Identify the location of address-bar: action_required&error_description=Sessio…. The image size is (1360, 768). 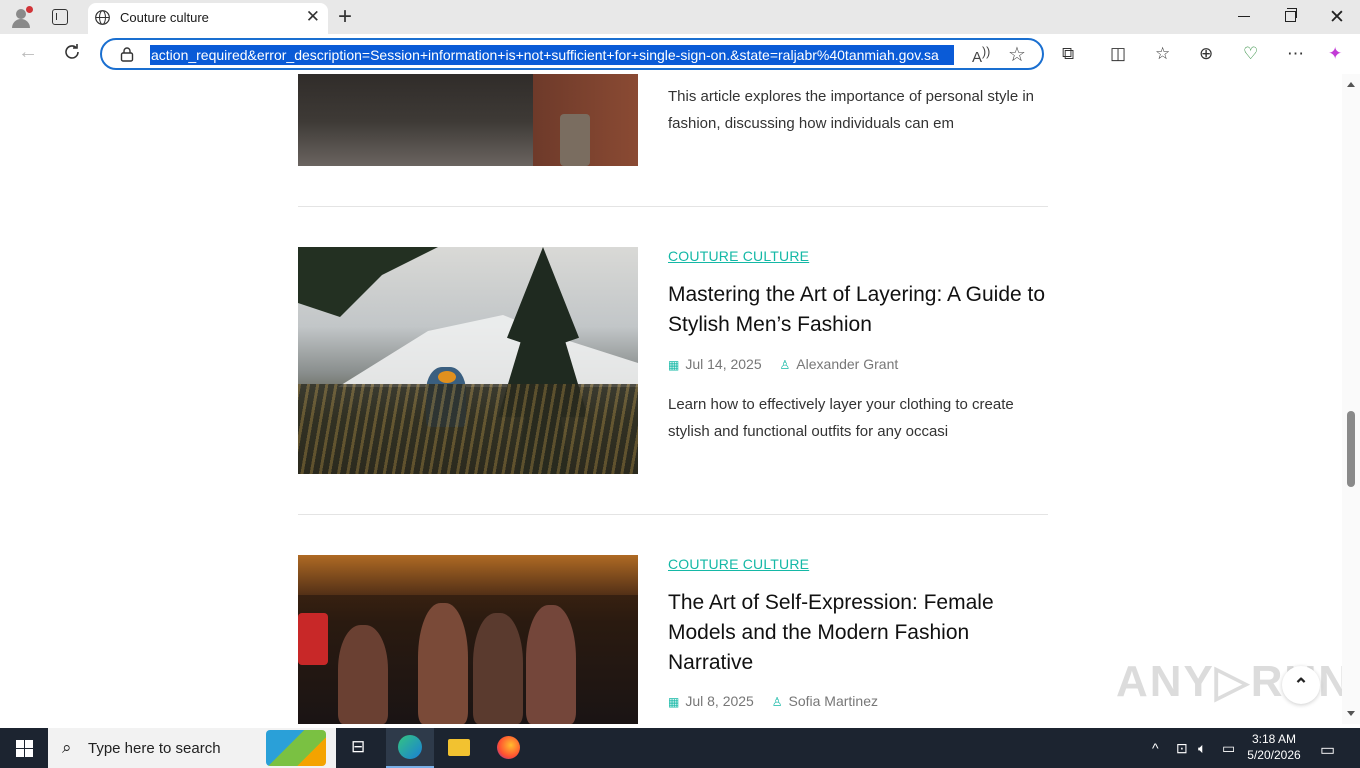
(572, 54).